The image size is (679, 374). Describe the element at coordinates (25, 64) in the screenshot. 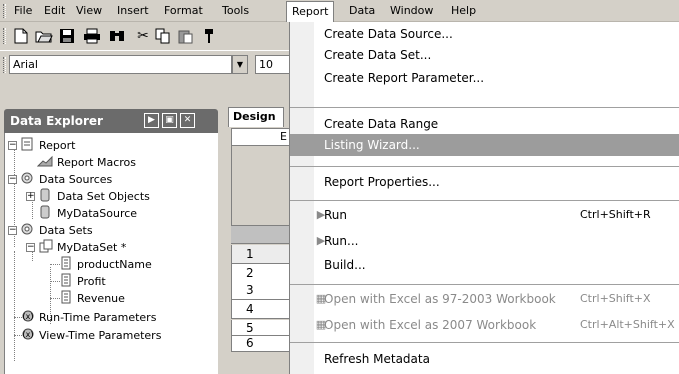

I see `font-name-value: Arial` at that location.